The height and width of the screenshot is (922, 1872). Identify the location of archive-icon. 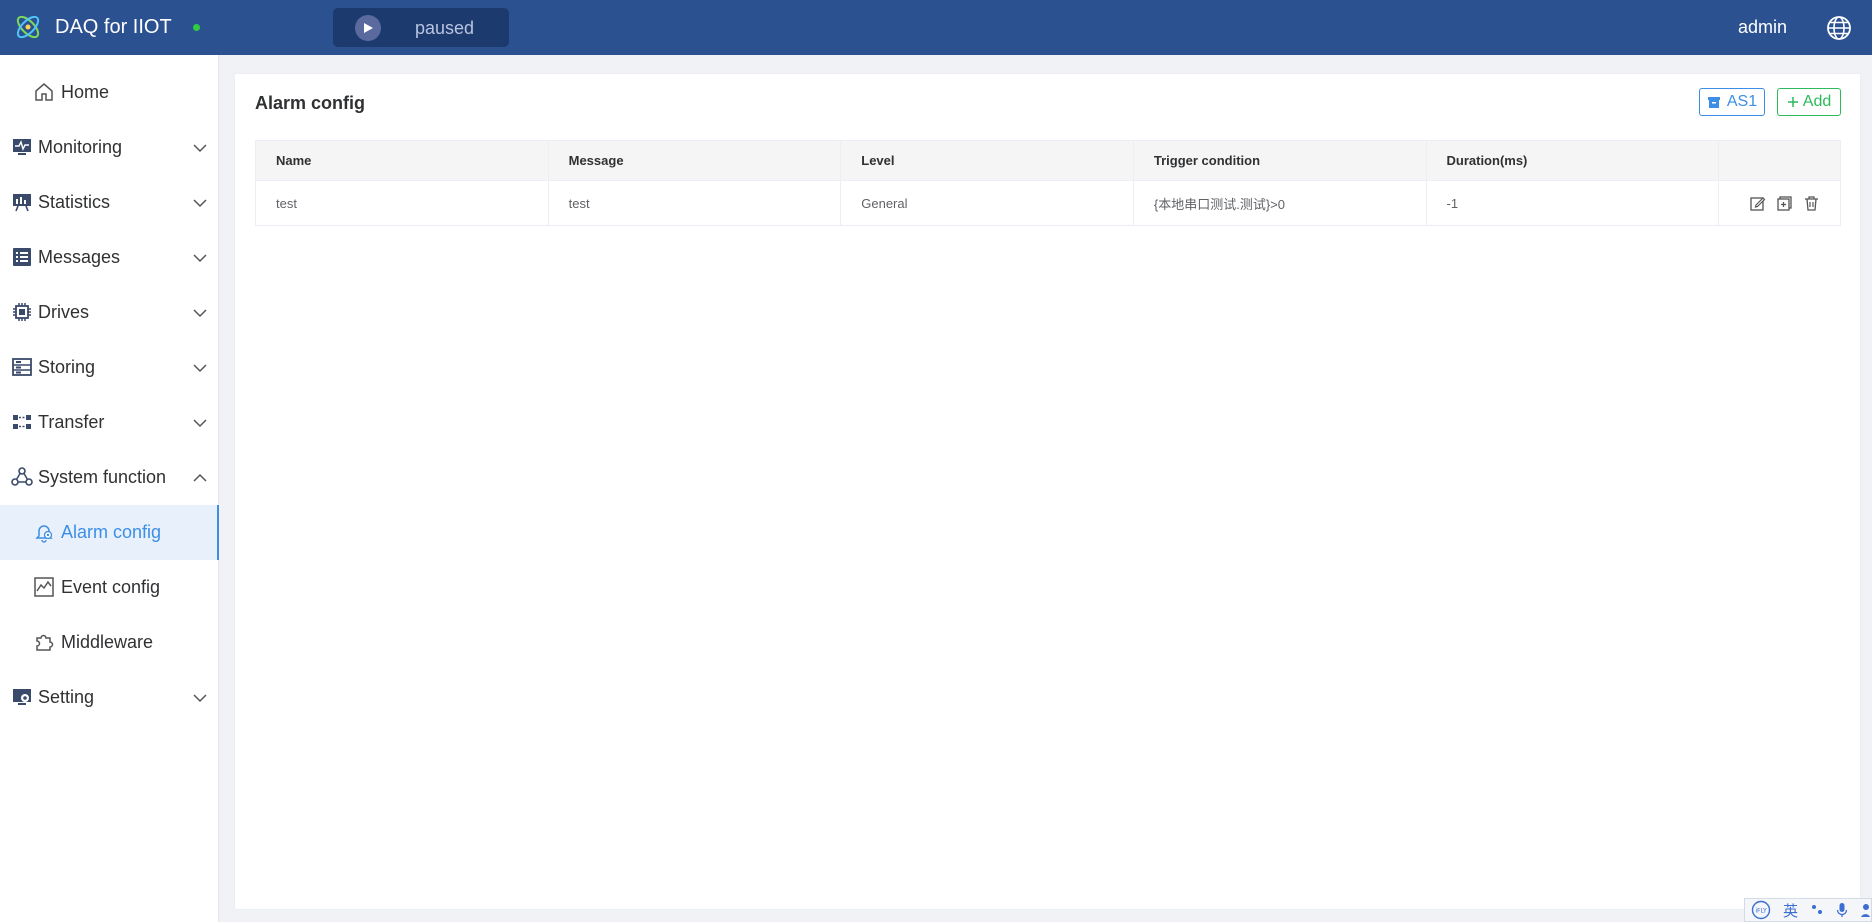
(1713, 102).